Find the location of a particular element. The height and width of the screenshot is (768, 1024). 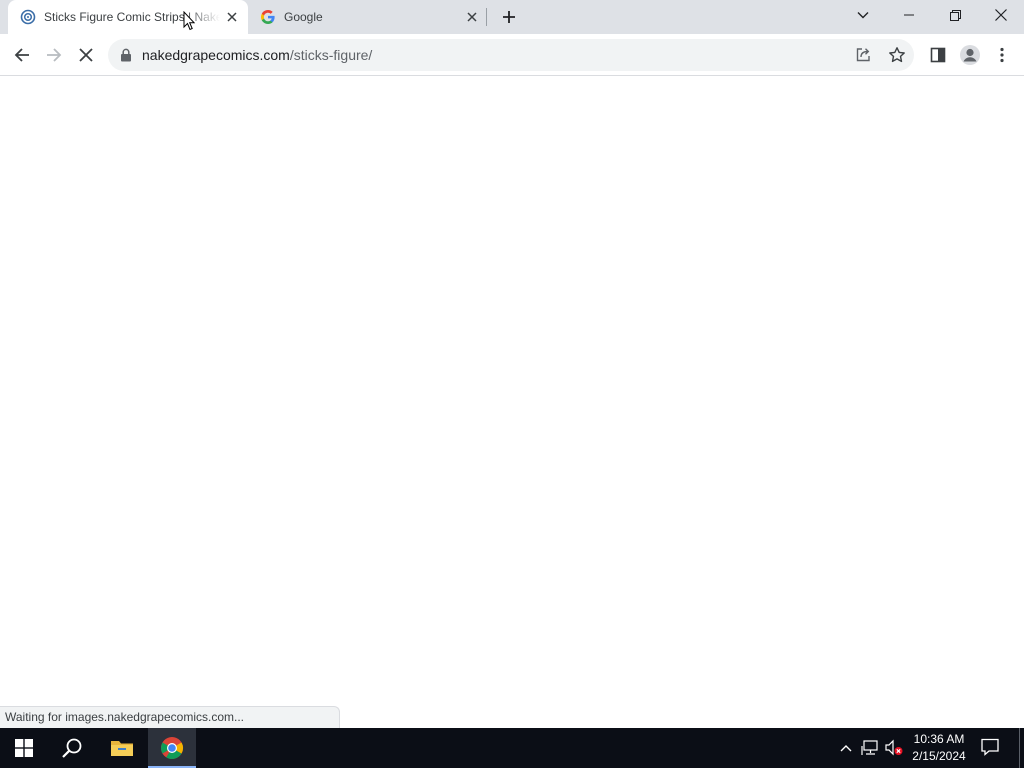

file-explorer-button is located at coordinates (122, 748).